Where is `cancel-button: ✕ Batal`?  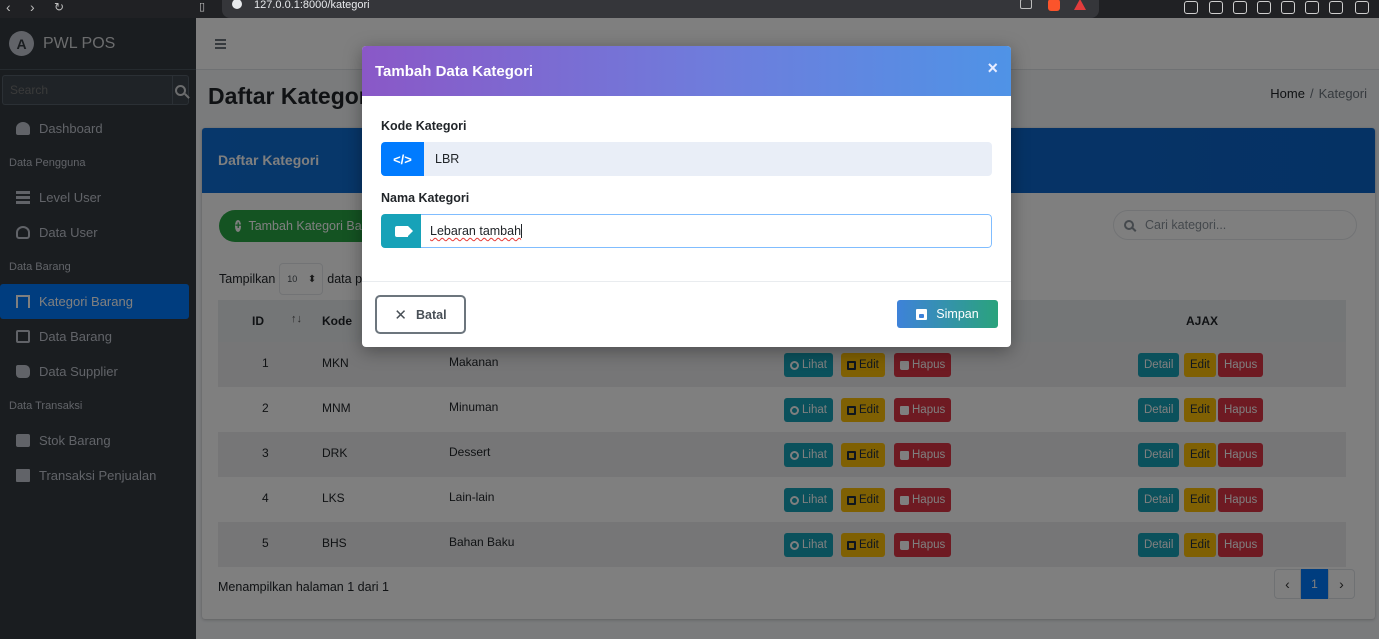
cancel-button: ✕ Batal is located at coordinates (420, 314).